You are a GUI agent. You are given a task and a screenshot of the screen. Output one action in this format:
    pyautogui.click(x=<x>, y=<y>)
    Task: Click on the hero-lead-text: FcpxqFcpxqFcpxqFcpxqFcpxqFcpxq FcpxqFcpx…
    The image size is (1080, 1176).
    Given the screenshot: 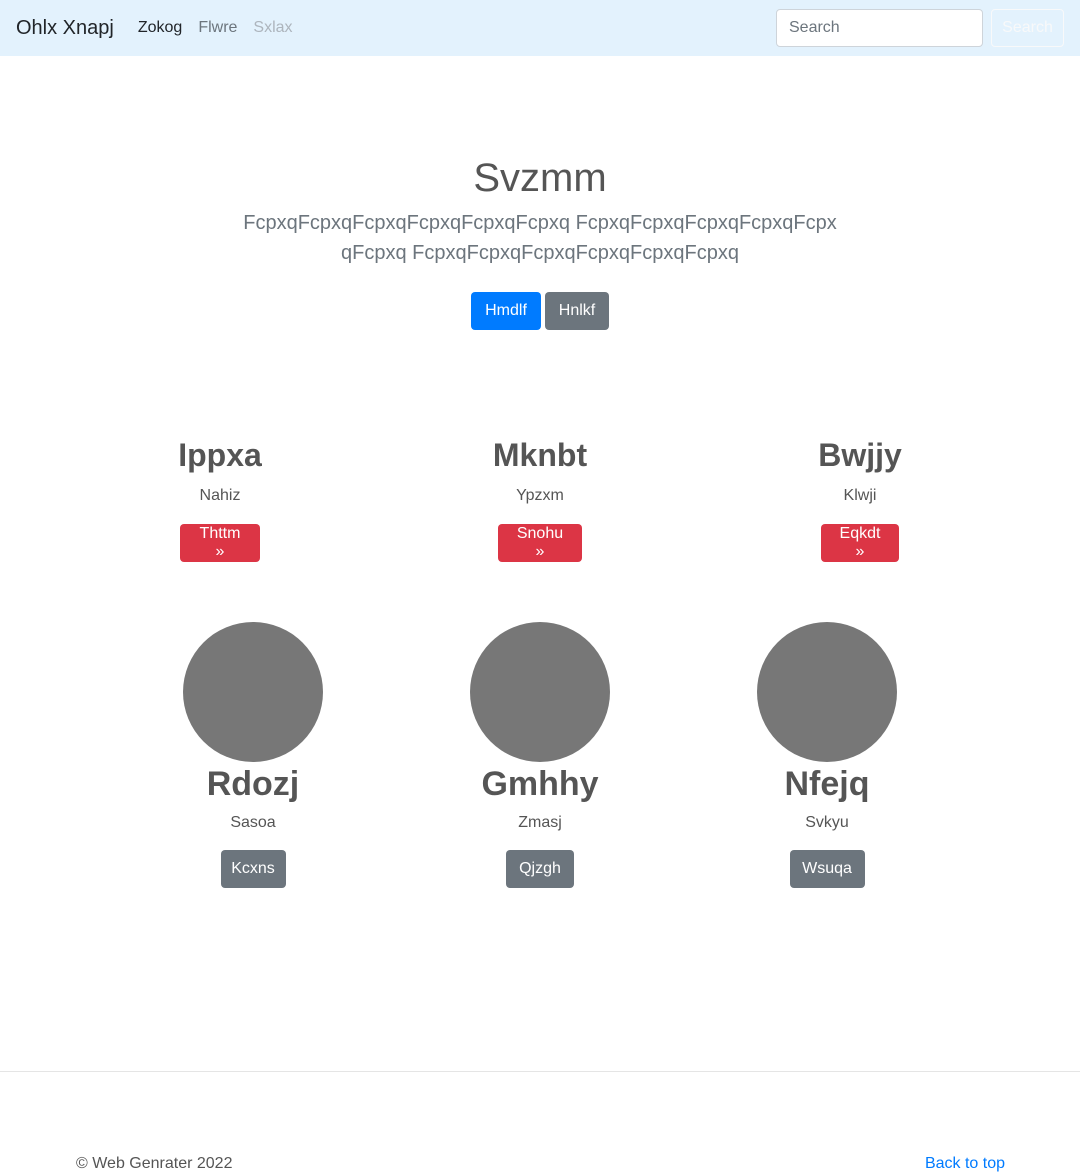 What is the action you would take?
    pyautogui.click(x=540, y=238)
    